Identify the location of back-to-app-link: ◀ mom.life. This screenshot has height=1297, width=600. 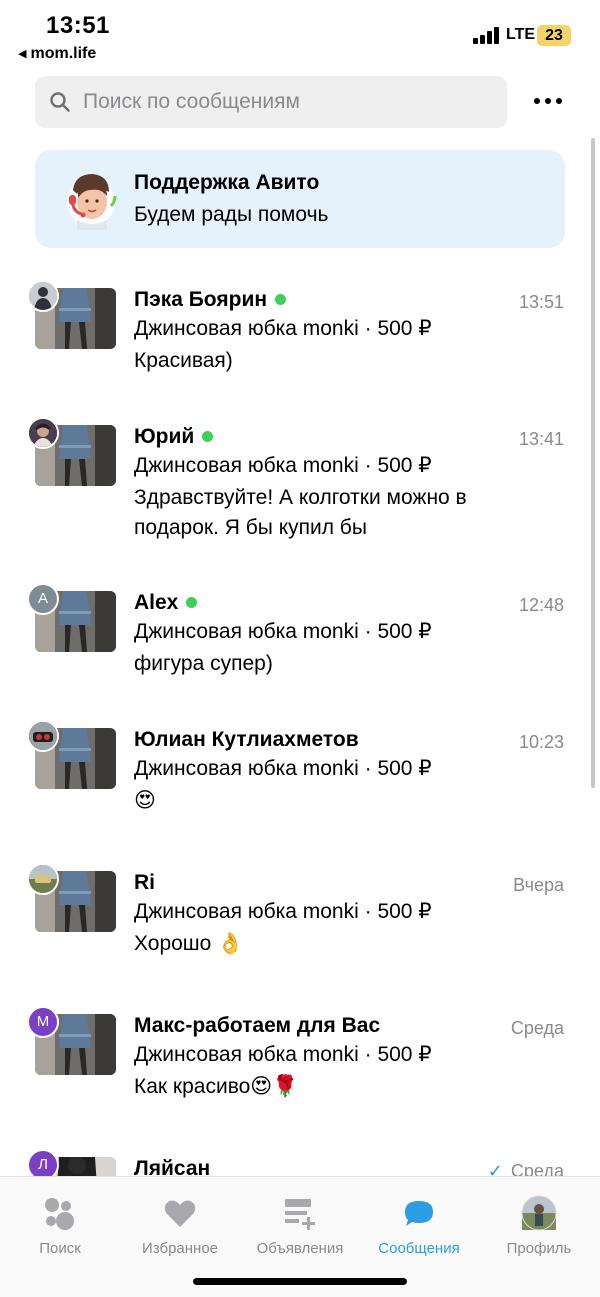
(57, 54).